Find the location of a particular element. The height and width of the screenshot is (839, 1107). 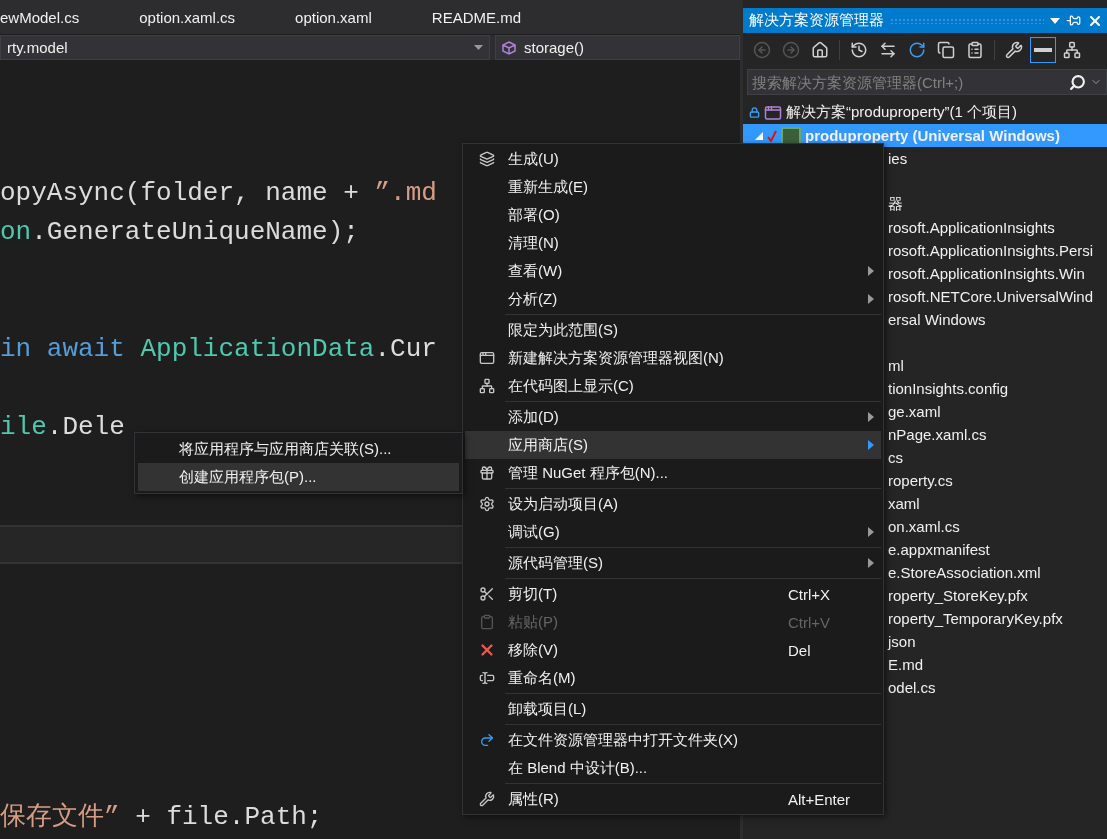

dropdown-icon is located at coordinates (1055, 20).